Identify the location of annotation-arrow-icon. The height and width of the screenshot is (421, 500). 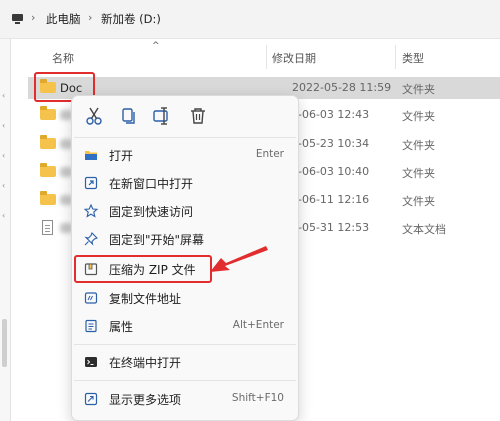
(239, 259).